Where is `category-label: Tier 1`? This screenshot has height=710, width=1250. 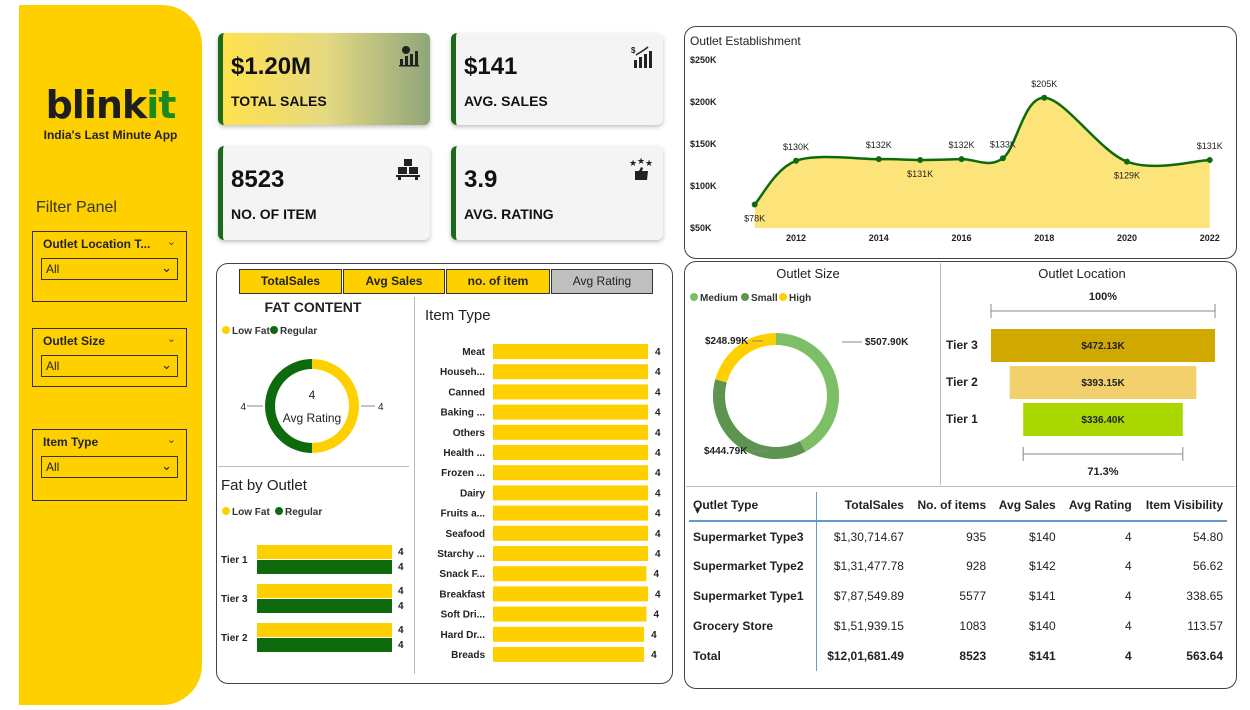 category-label: Tier 1 is located at coordinates (962, 419).